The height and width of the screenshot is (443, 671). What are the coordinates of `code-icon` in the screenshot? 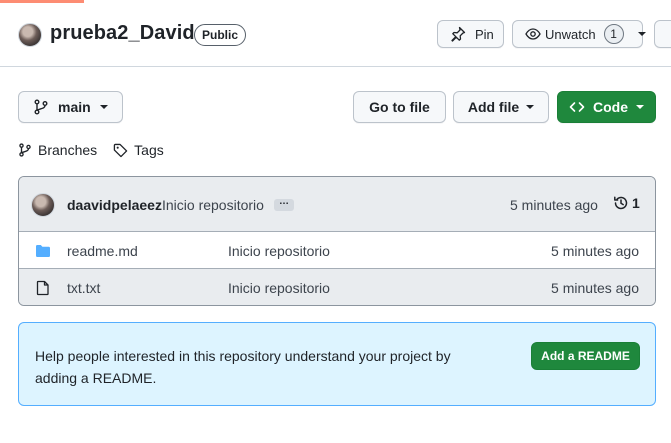 It's located at (577, 107).